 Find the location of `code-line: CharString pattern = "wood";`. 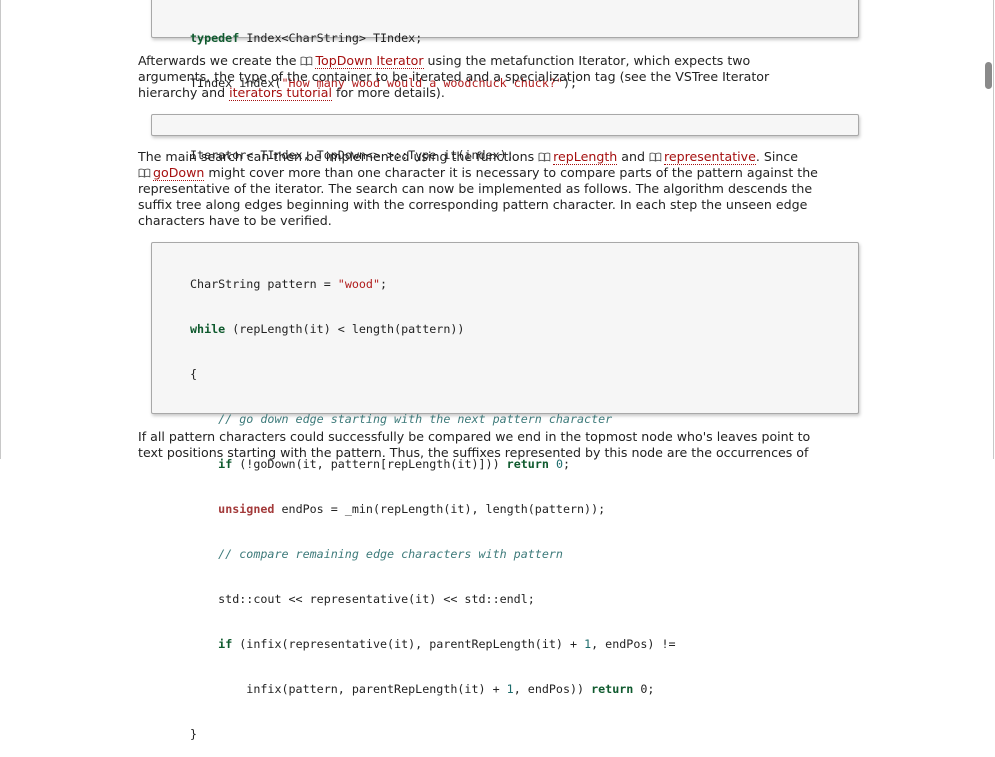

code-line: CharString pattern = "wood"; is located at coordinates (524, 284).